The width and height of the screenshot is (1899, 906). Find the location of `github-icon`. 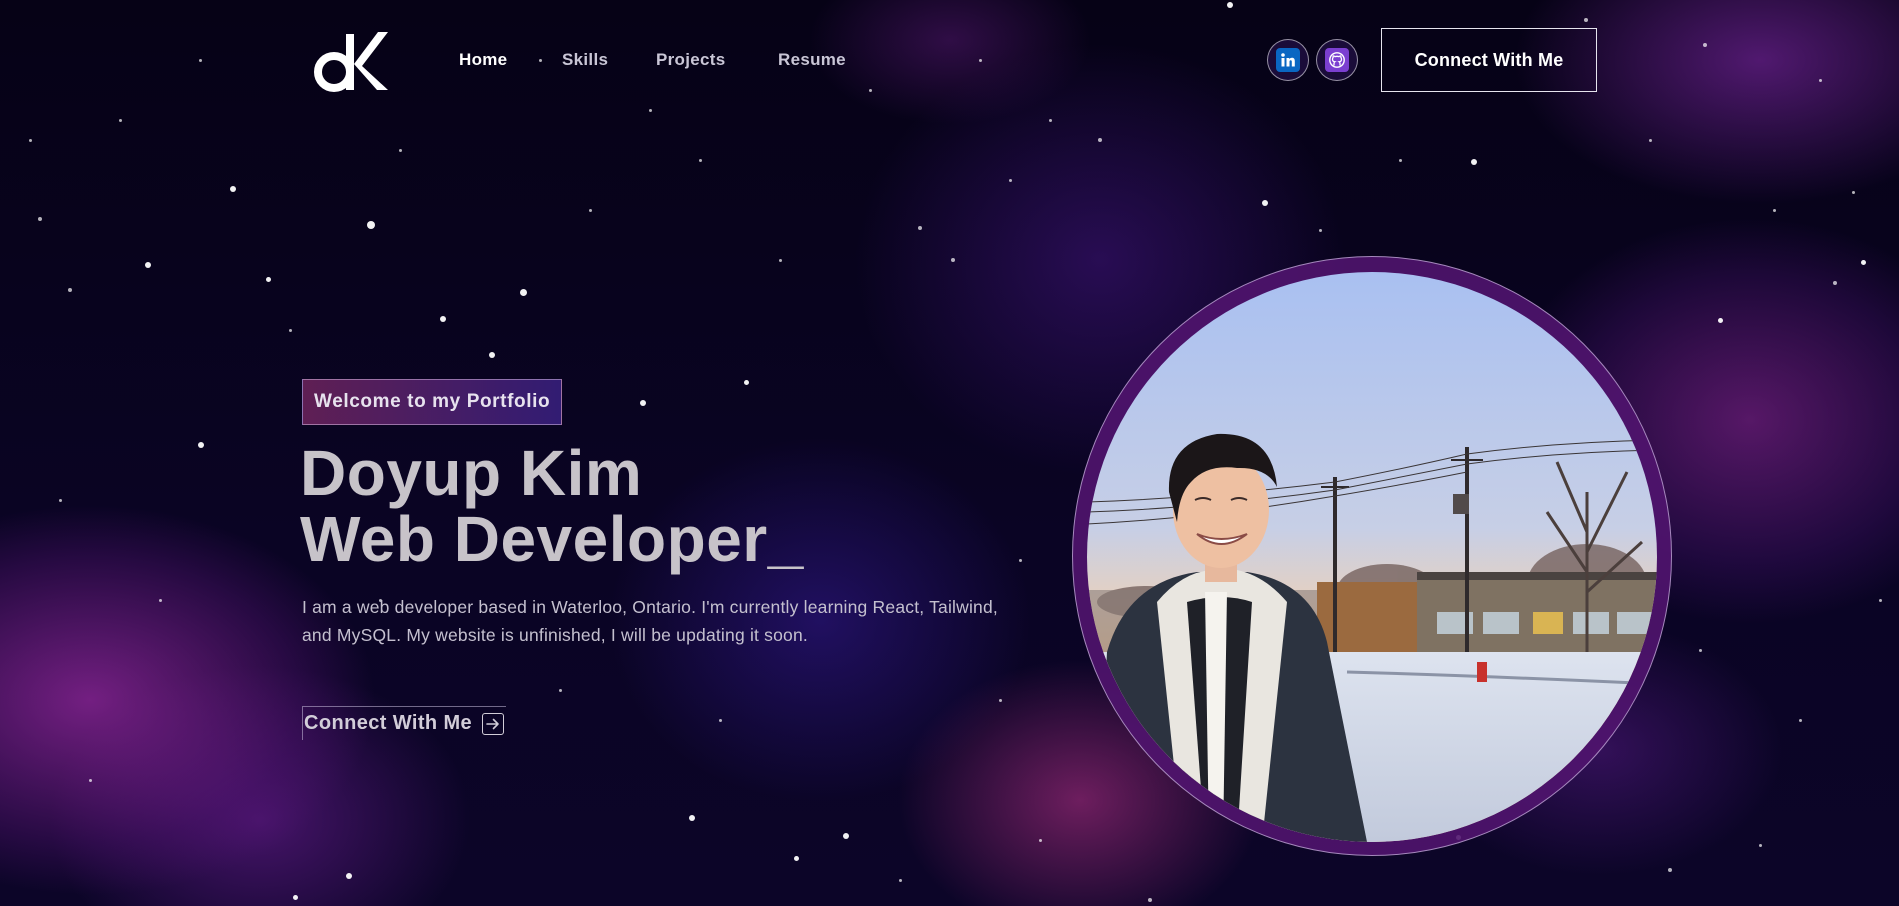

github-icon is located at coordinates (1337, 60).